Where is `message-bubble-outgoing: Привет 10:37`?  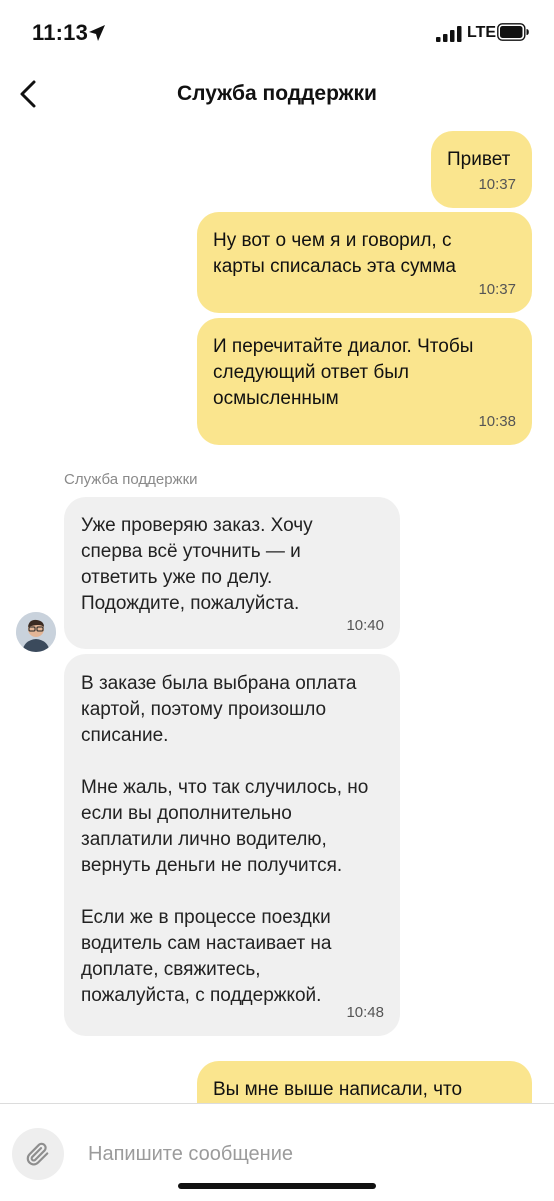
message-bubble-outgoing: Привет 10:37 is located at coordinates (481, 169).